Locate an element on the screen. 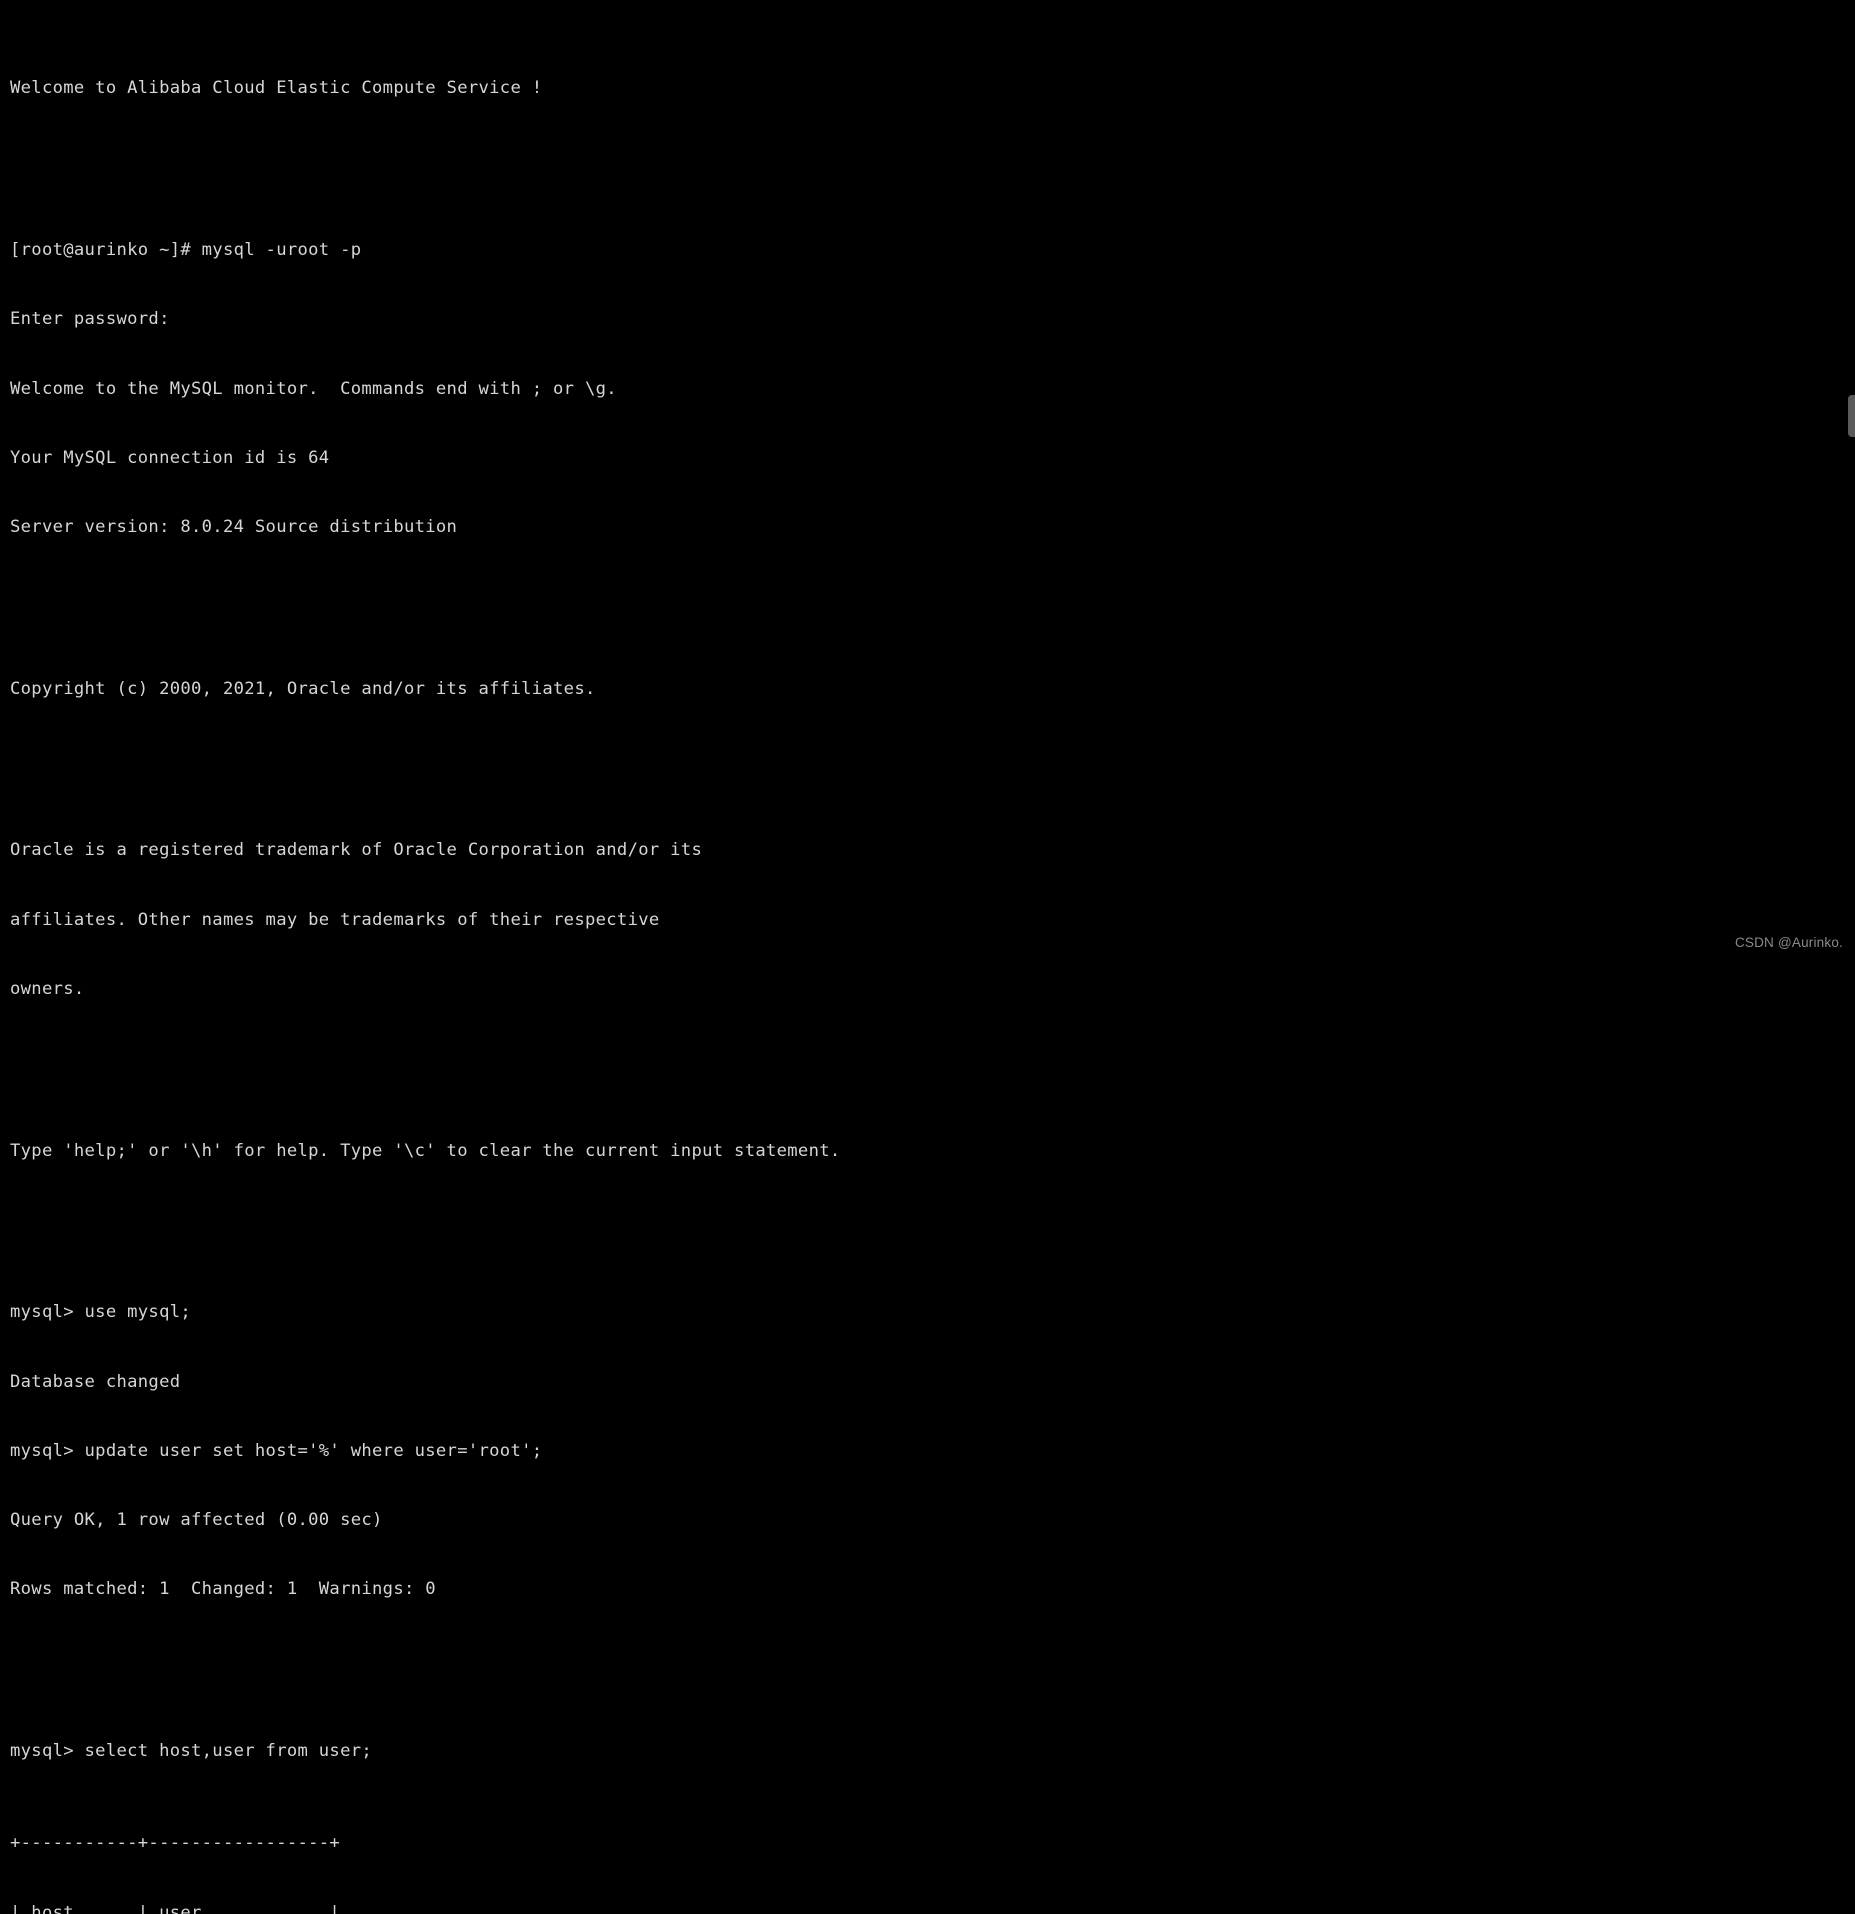  password-prompt: Enter password: is located at coordinates (90, 319).